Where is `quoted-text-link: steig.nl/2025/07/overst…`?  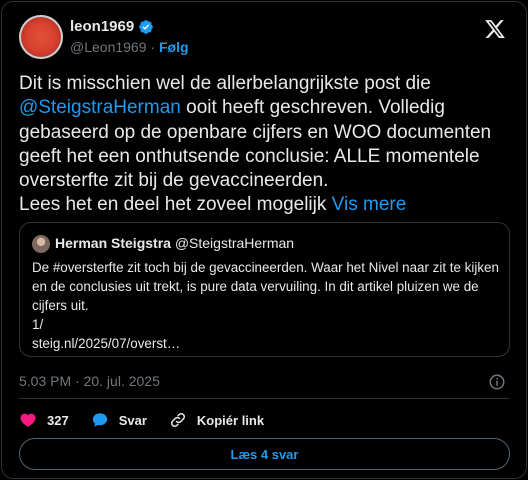
quoted-text-link: steig.nl/2025/07/overst… is located at coordinates (106, 343).